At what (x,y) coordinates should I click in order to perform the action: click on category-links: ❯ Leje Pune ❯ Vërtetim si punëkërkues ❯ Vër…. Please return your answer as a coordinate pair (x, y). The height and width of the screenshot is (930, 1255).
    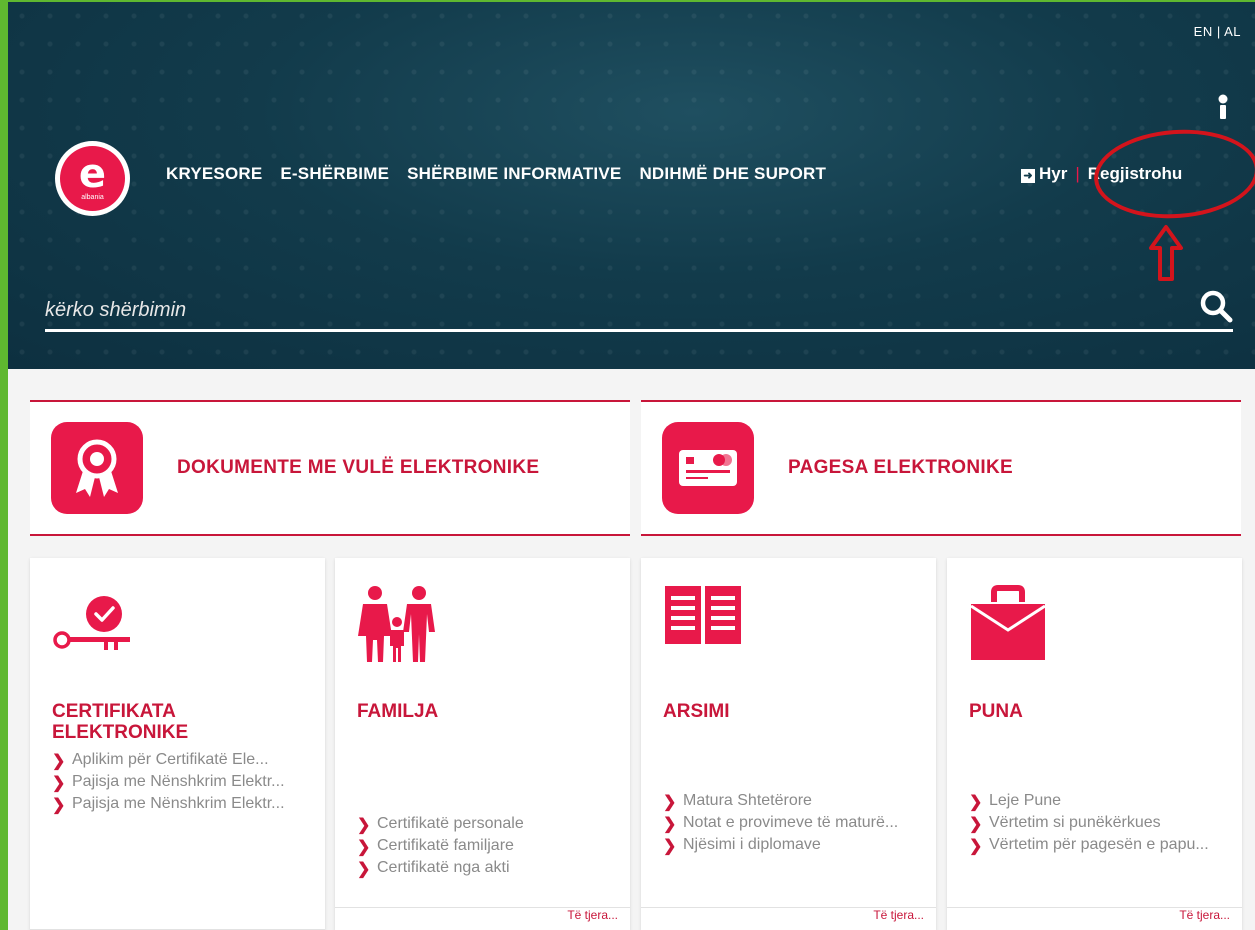
    Looking at the image, I should click on (1096, 824).